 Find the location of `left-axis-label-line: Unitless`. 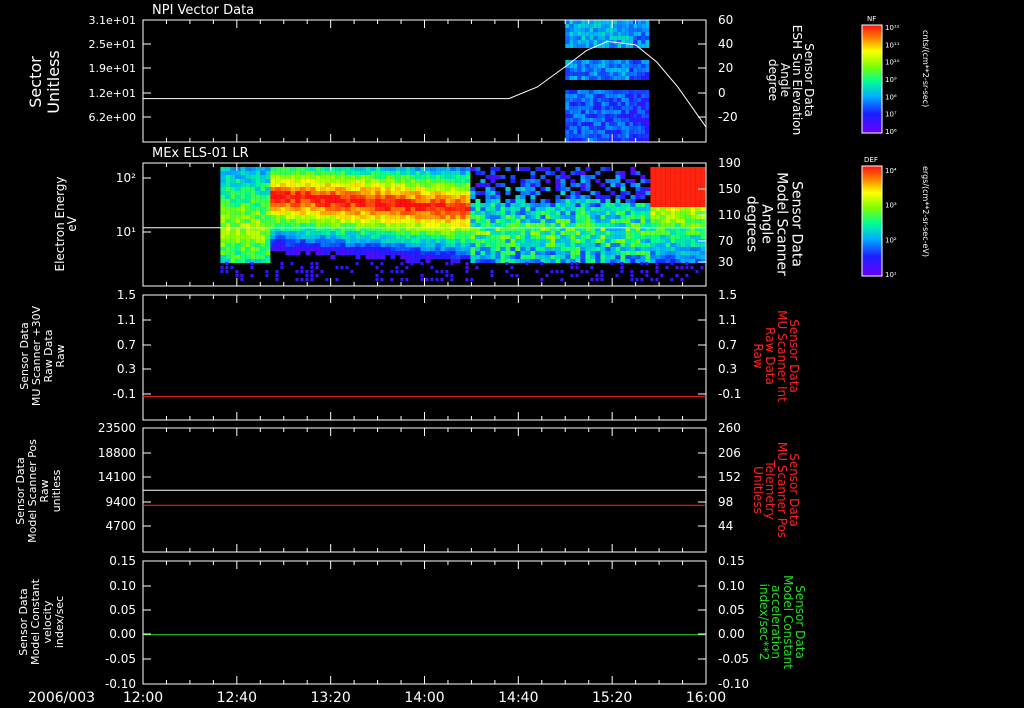

left-axis-label-line: Unitless is located at coordinates (53, 82).